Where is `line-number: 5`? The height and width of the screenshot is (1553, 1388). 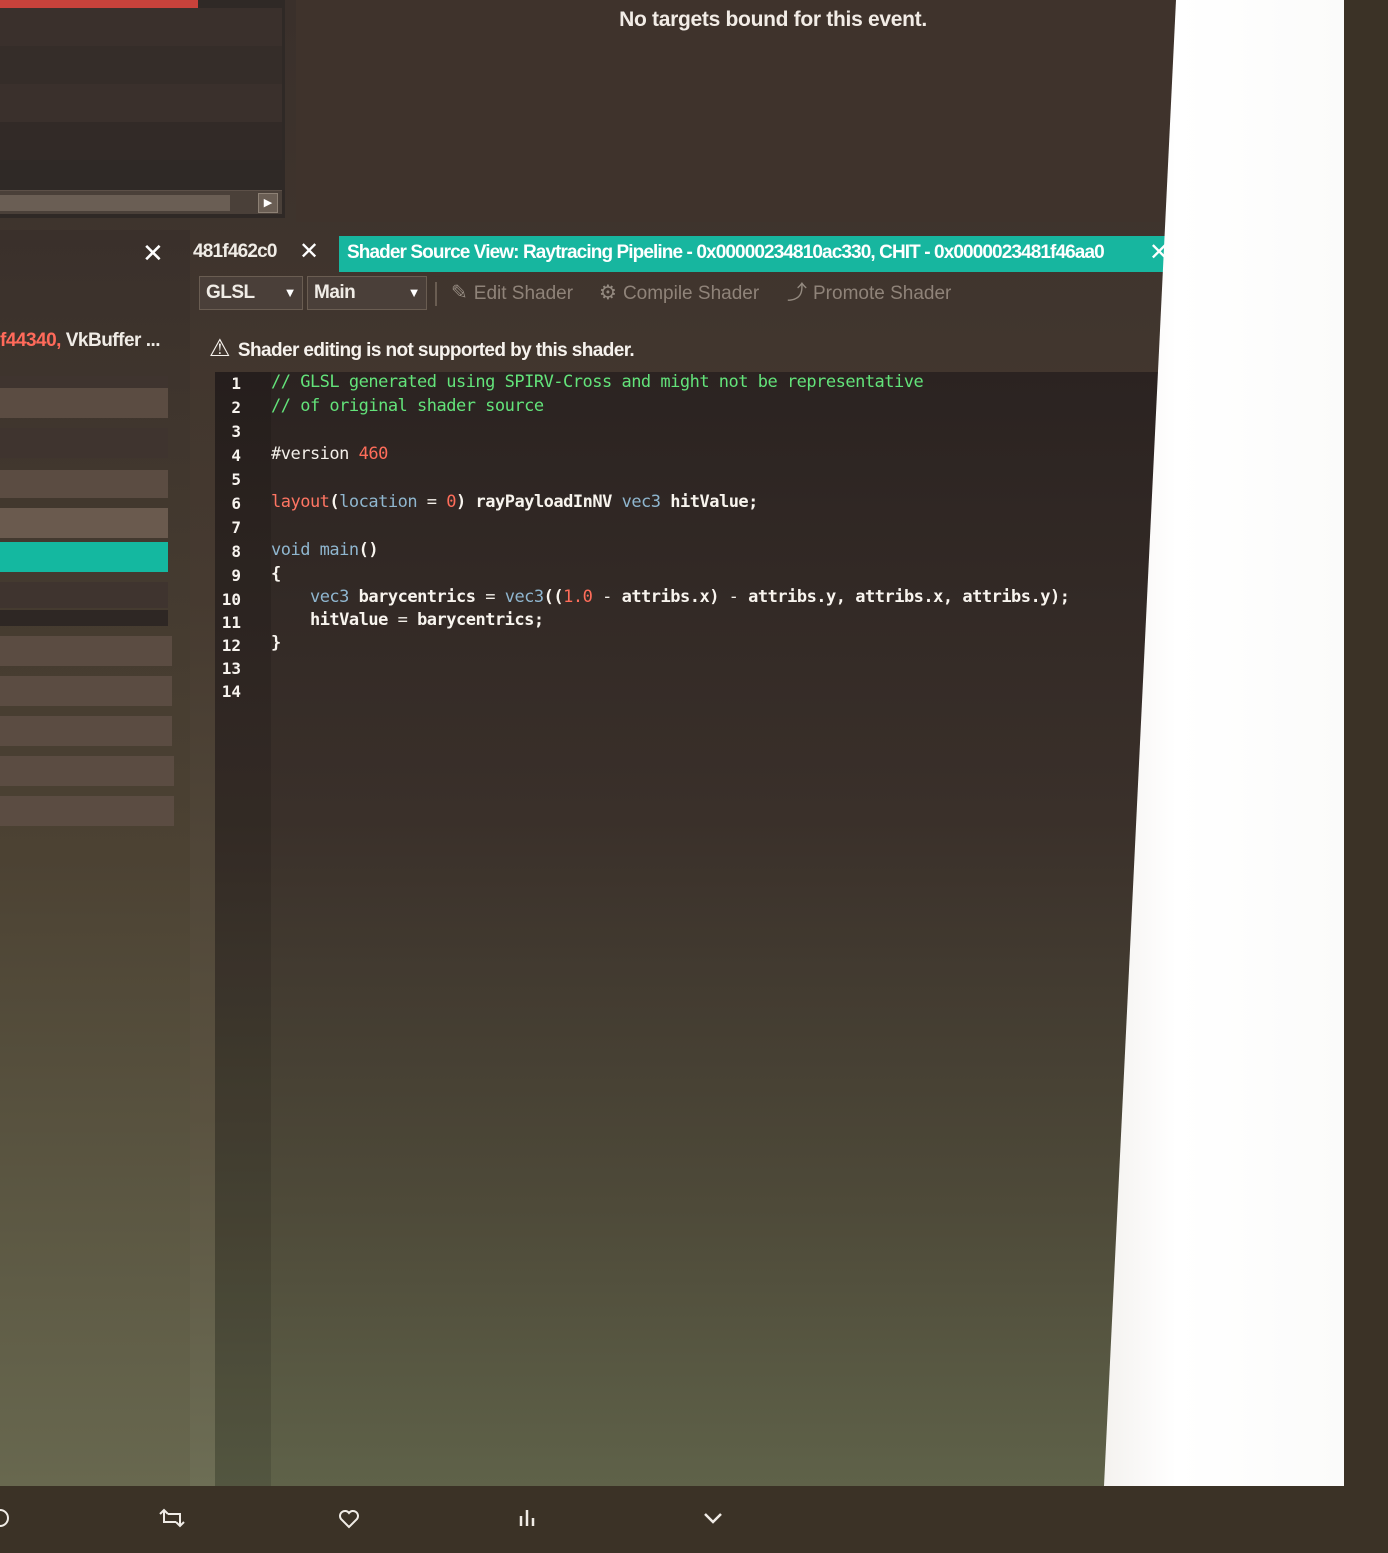
line-number: 5 is located at coordinates (236, 479).